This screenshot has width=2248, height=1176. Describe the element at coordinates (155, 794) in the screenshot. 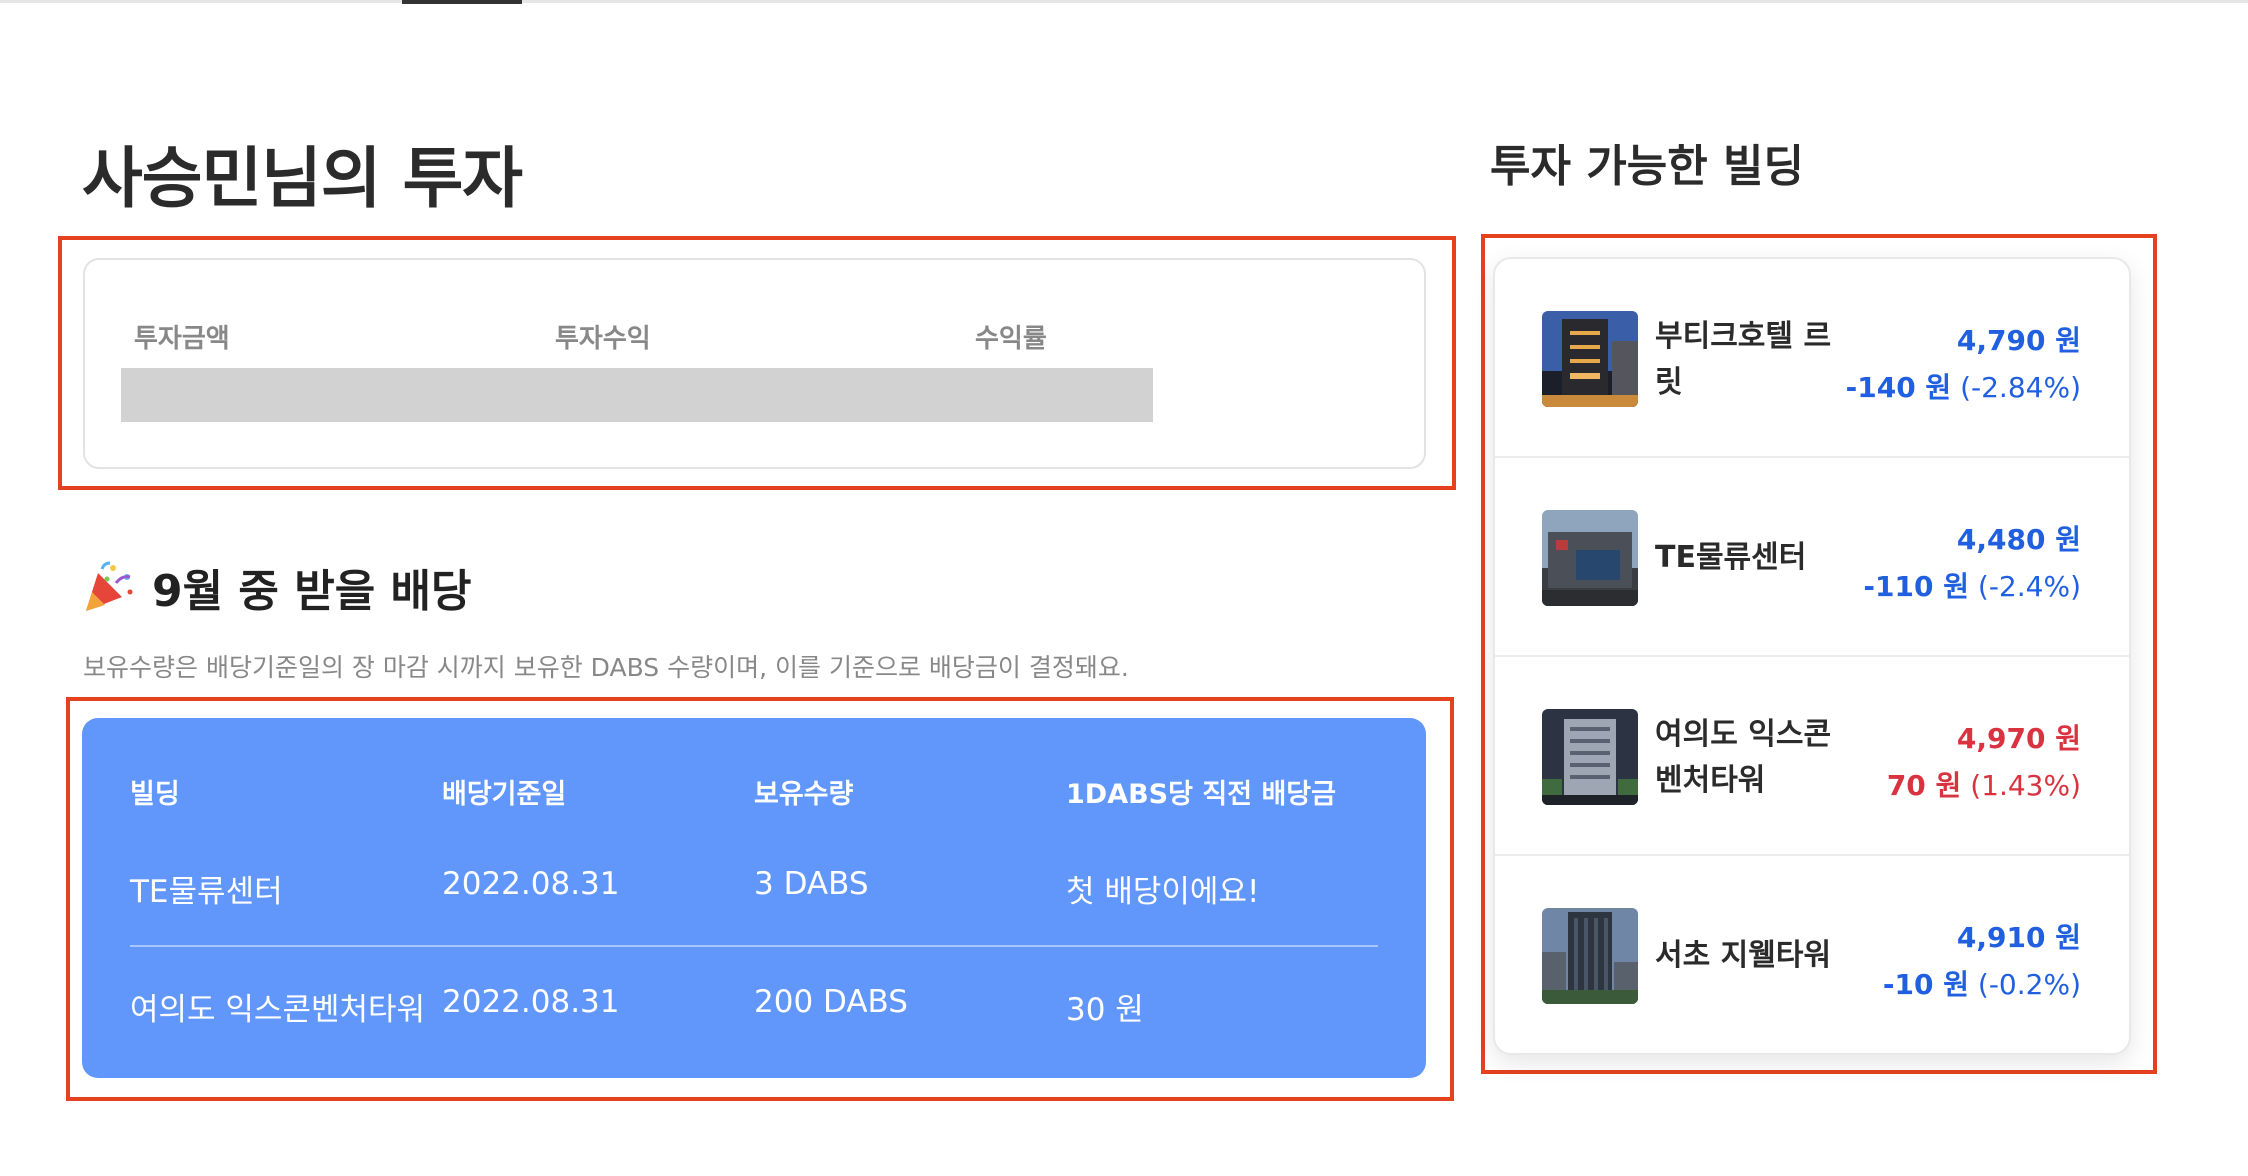

I see `column-header-building: 빌딩` at that location.